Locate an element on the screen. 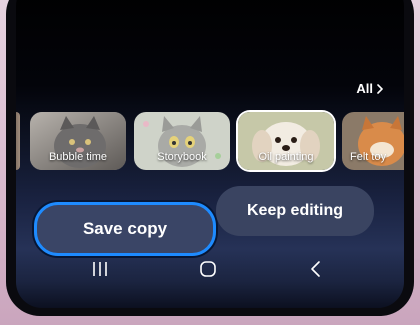  home-button is located at coordinates (208, 269).